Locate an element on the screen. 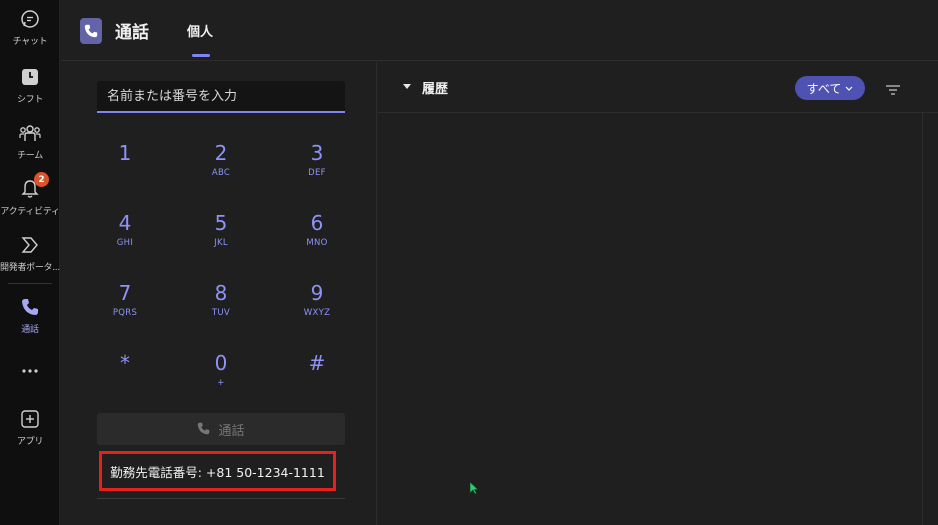  dial-key-letters: GHI is located at coordinates (125, 243).